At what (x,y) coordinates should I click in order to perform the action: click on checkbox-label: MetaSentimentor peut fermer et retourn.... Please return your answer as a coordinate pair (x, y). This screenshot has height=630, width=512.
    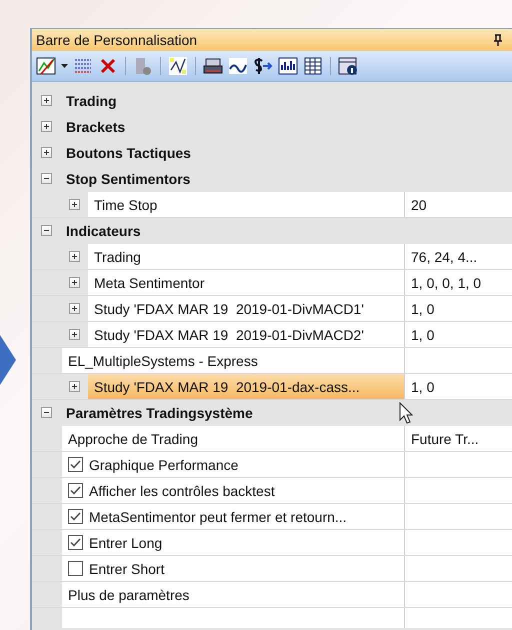
    Looking at the image, I should click on (218, 516).